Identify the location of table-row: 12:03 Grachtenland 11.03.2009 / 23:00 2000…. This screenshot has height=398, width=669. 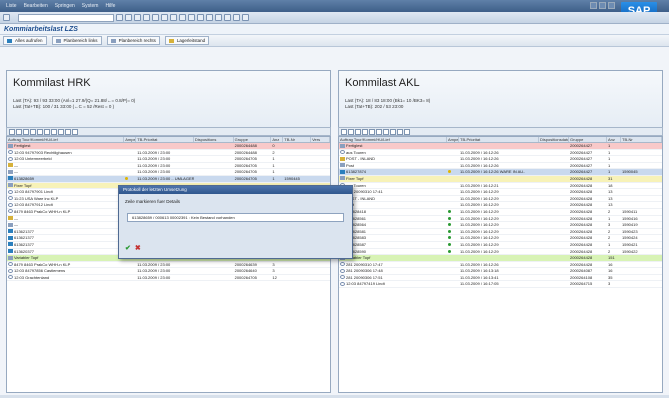
(168, 278).